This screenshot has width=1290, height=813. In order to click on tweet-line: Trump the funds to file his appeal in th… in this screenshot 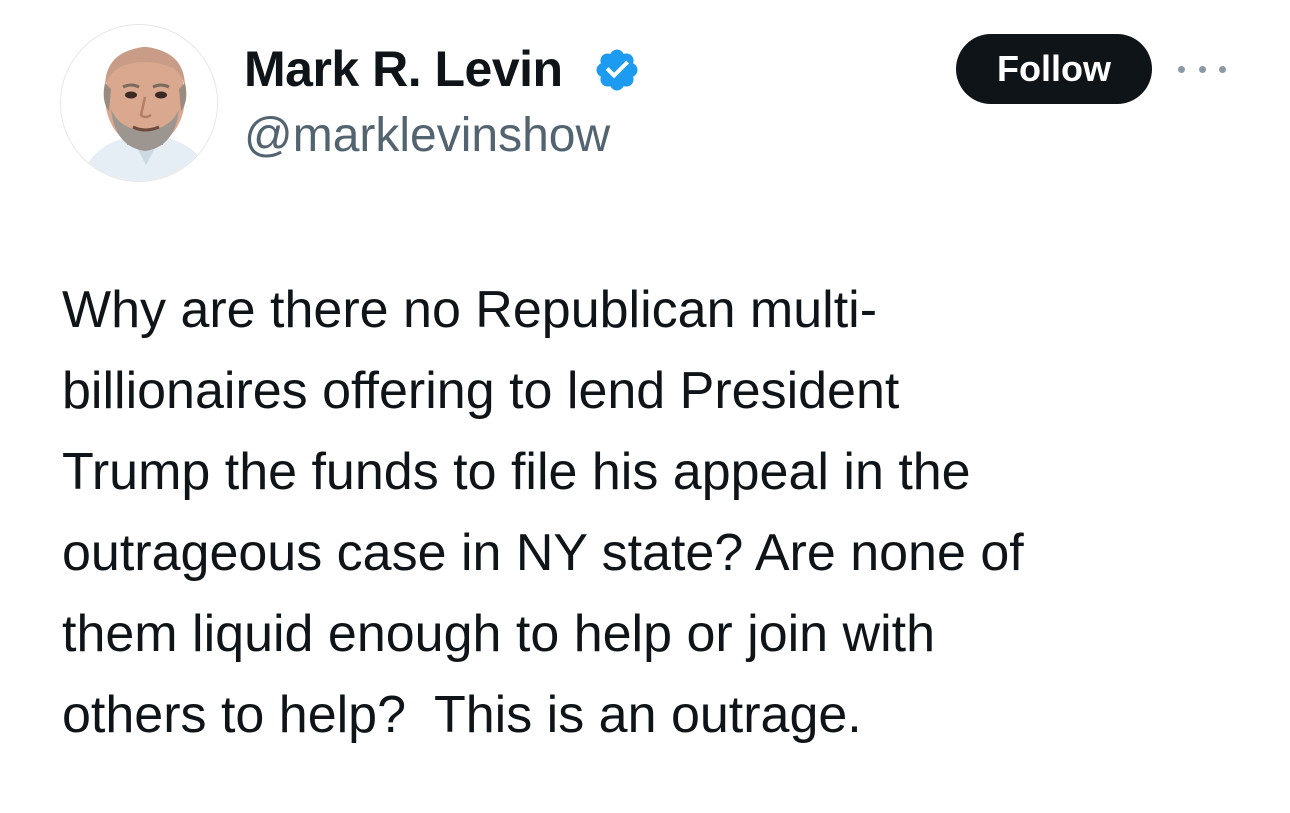, I will do `click(516, 472)`.